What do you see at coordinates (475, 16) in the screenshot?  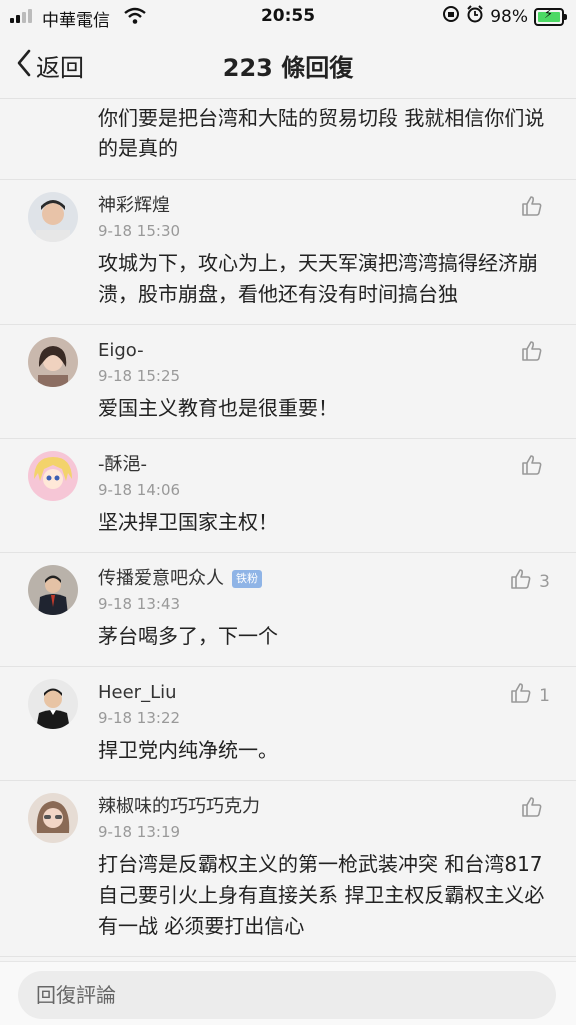 I see `alarm-icon` at bounding box center [475, 16].